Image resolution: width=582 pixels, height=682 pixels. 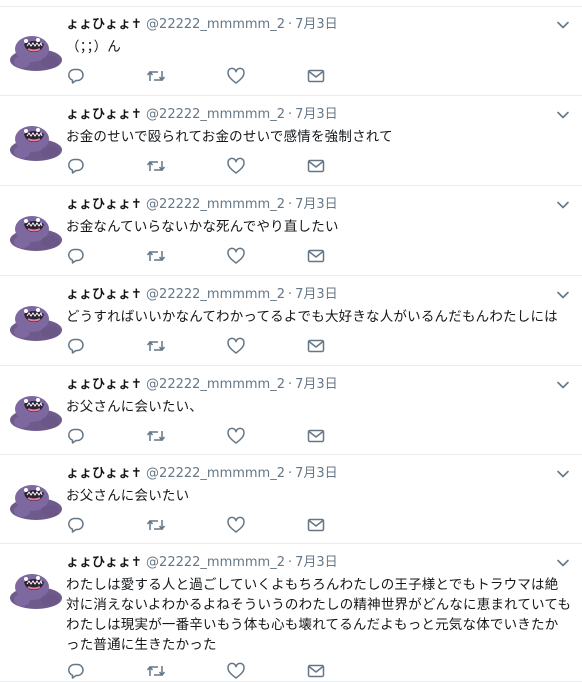 I want to click on tweet-text: お金のせいで殴られてお金のせいで感情を強制されて, so click(x=229, y=137).